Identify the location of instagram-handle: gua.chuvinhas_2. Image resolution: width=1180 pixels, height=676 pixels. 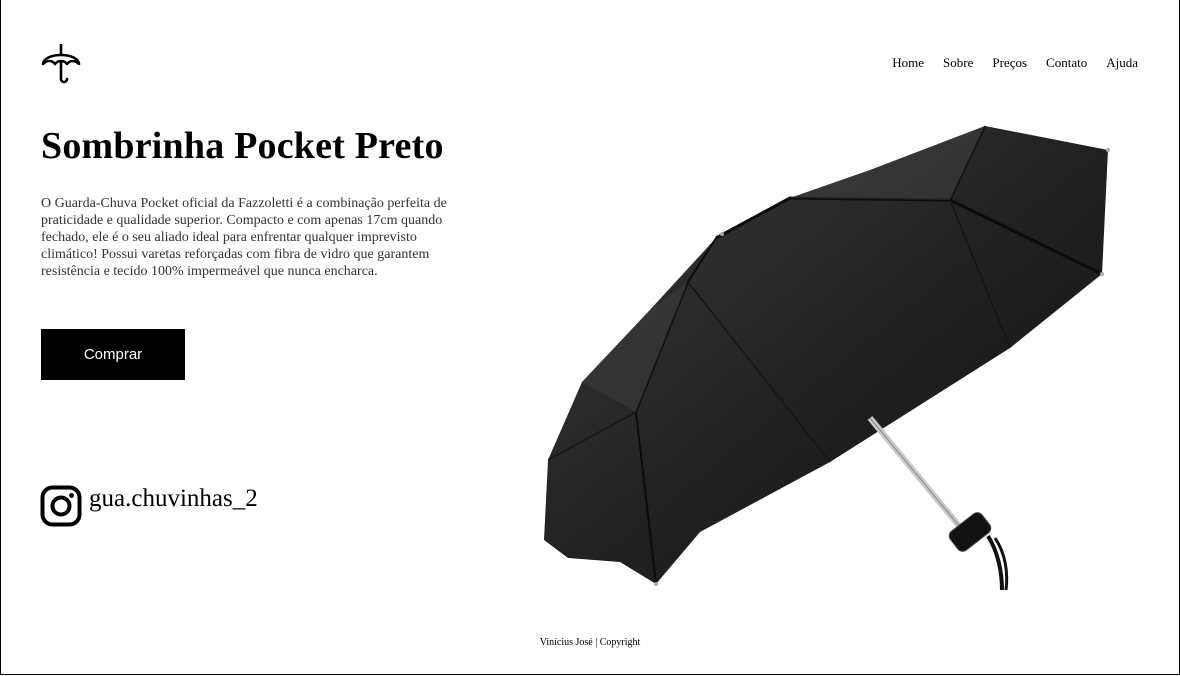
(173, 499).